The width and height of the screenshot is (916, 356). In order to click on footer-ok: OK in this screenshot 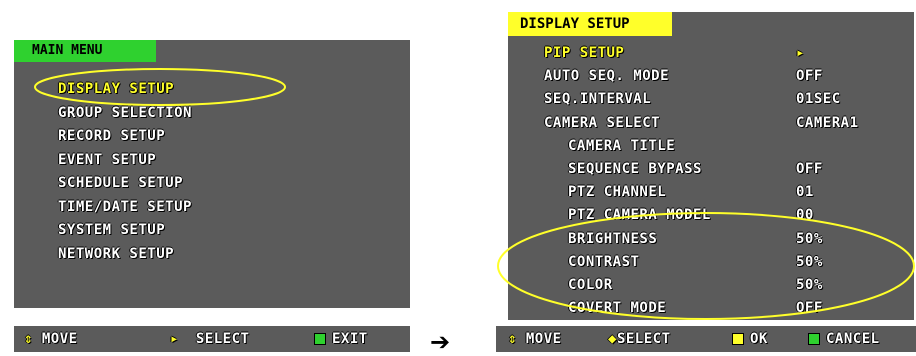, I will do `click(750, 339)`.